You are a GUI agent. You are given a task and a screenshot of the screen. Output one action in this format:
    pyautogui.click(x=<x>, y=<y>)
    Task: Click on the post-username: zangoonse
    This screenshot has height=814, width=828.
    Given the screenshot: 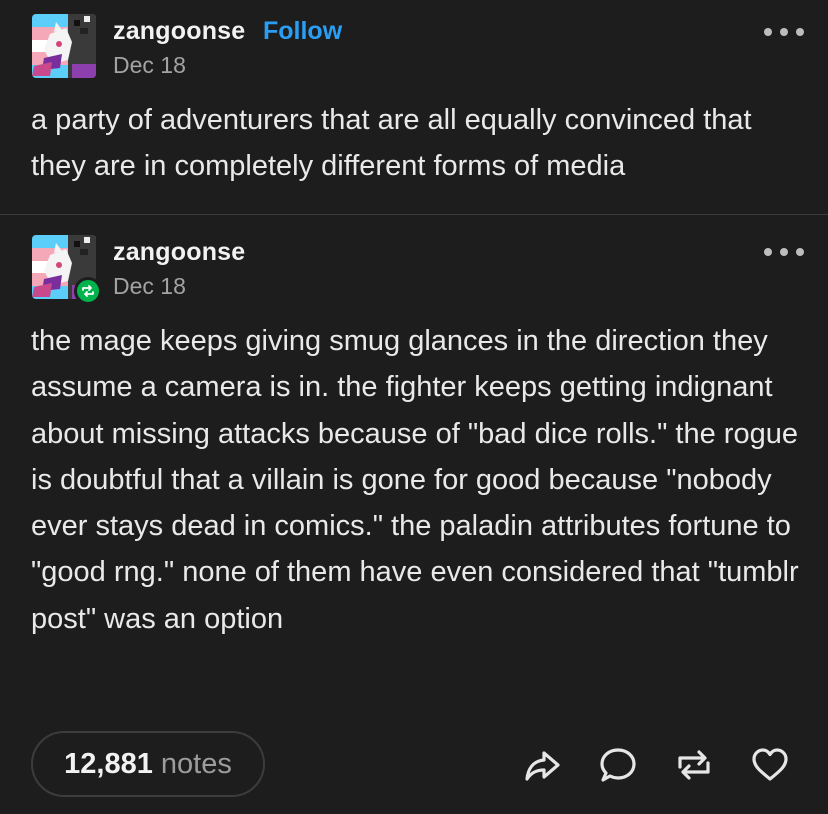 What is the action you would take?
    pyautogui.click(x=179, y=31)
    